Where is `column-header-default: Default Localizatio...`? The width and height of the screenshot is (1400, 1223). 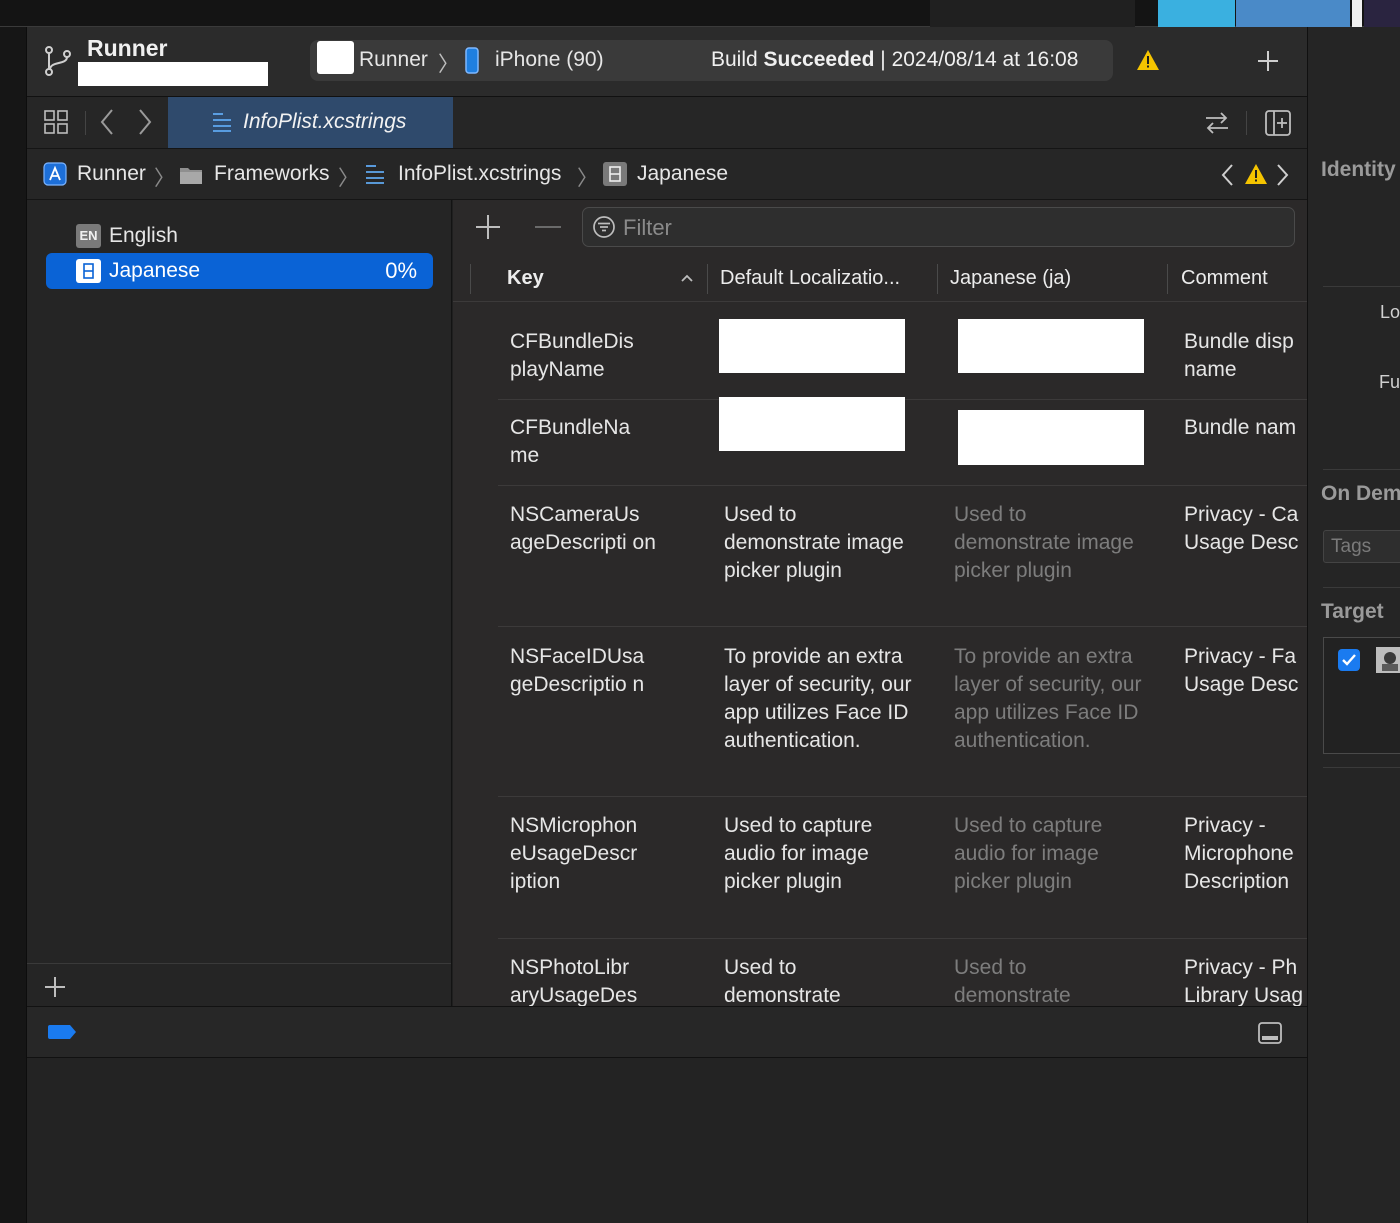 column-header-default: Default Localizatio... is located at coordinates (810, 278).